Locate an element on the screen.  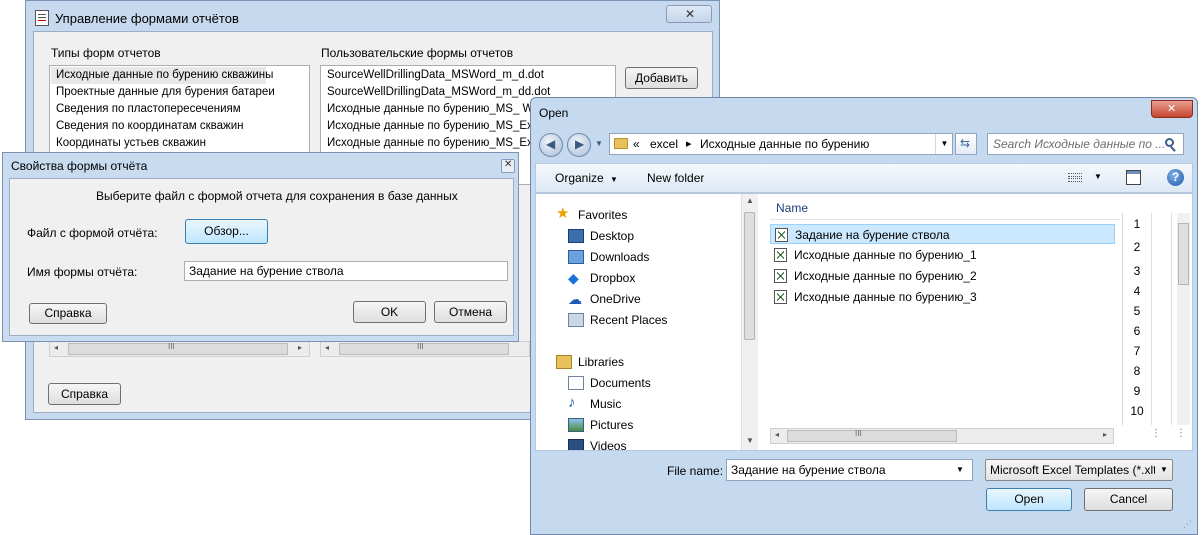
new-folder-button: New folder is located at coordinates (675, 178).